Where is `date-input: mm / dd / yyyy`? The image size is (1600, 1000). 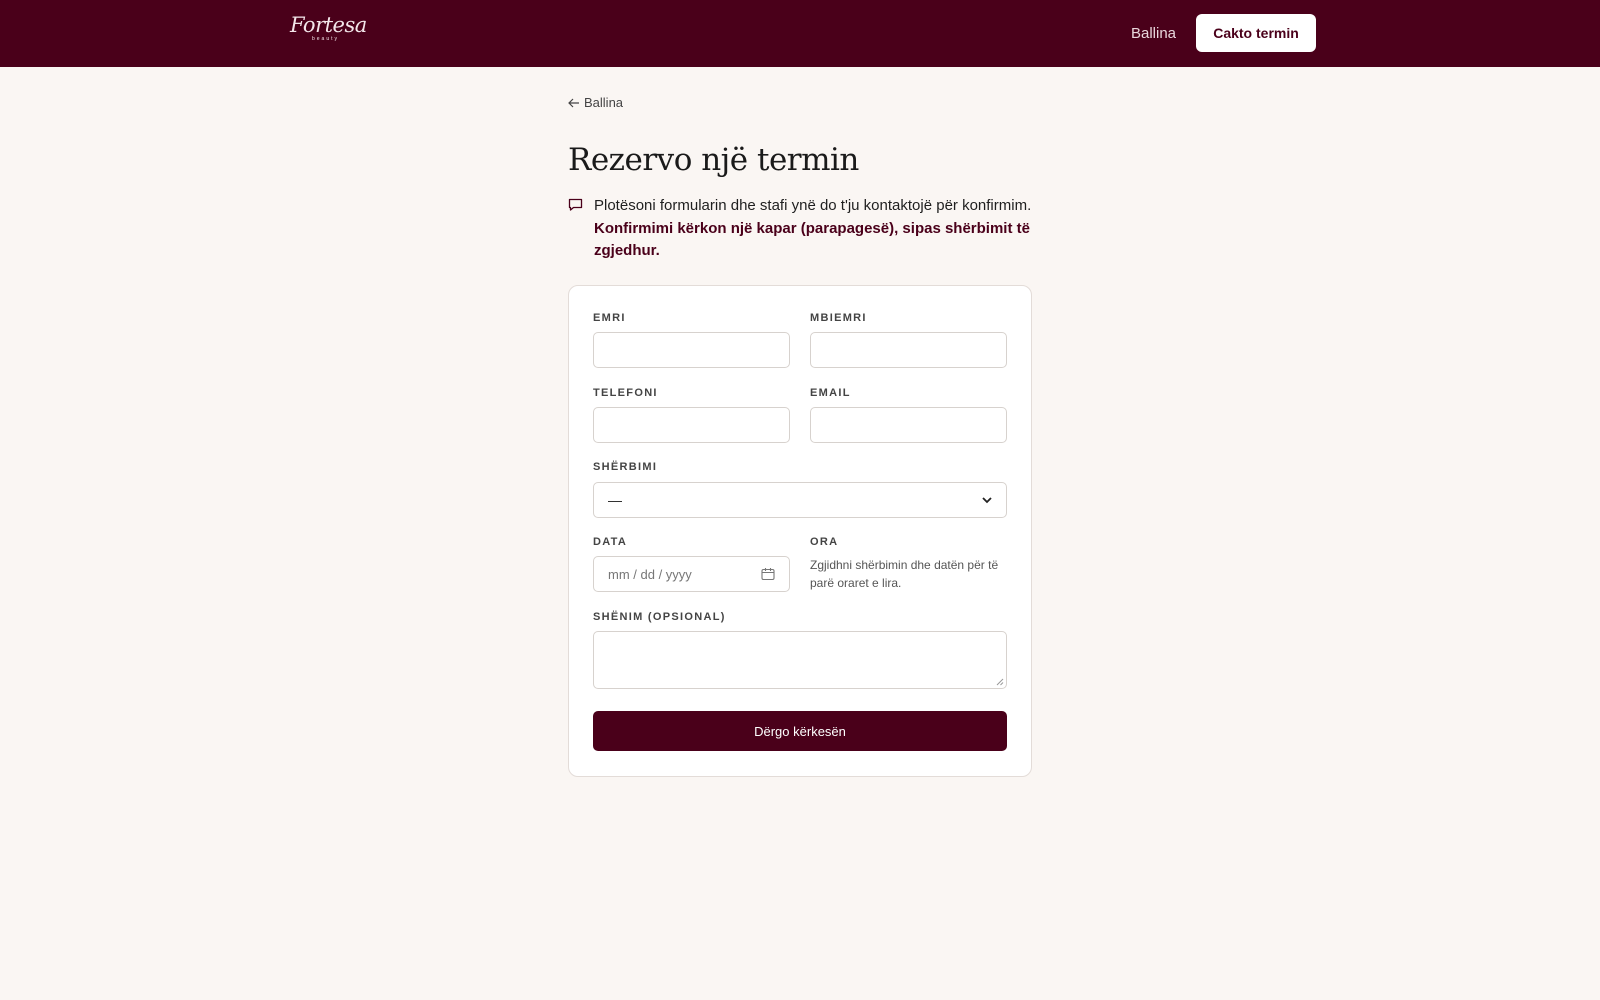
date-input: mm / dd / yyyy is located at coordinates (691, 574).